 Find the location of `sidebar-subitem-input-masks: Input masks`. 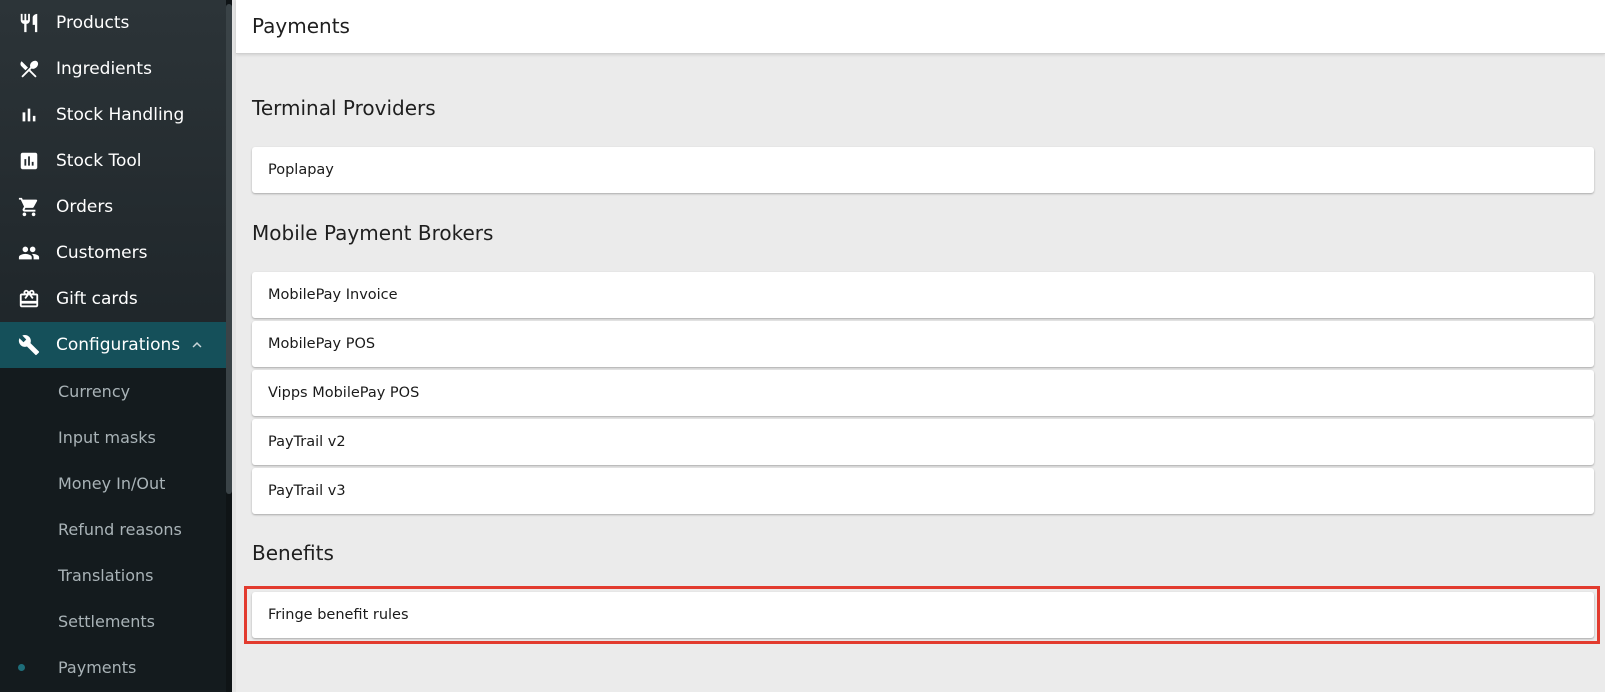

sidebar-subitem-input-masks: Input masks is located at coordinates (113, 437).